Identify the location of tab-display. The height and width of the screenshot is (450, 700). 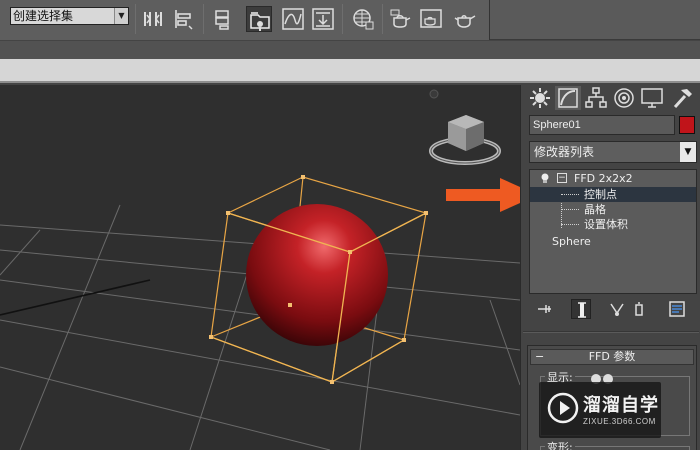
(652, 98).